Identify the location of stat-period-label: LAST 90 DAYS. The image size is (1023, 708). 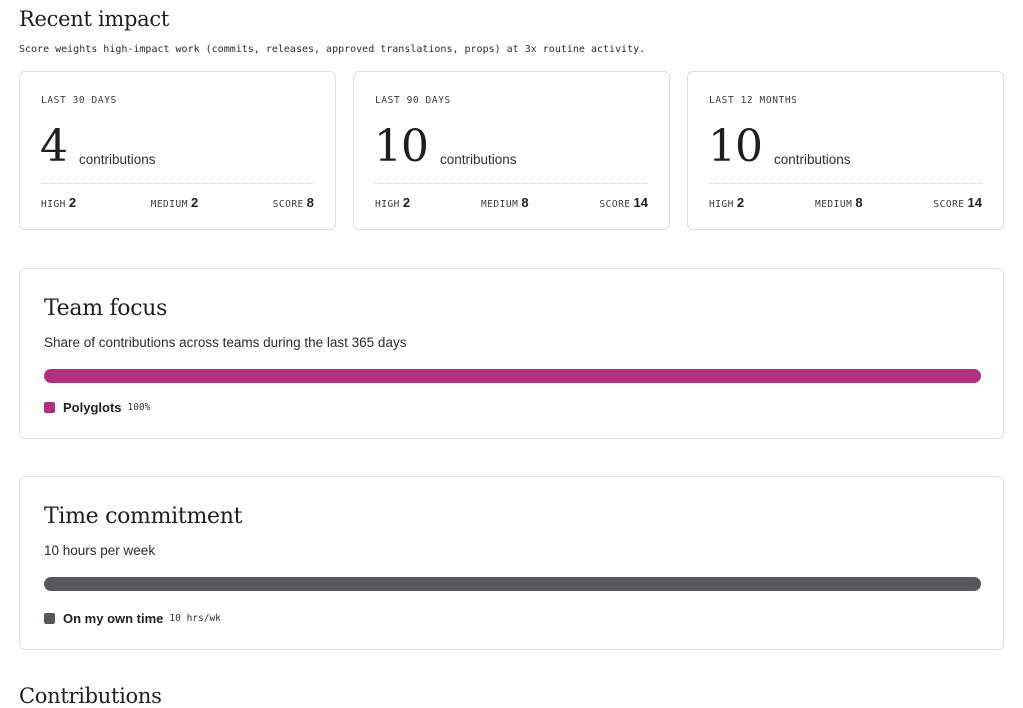
(413, 100).